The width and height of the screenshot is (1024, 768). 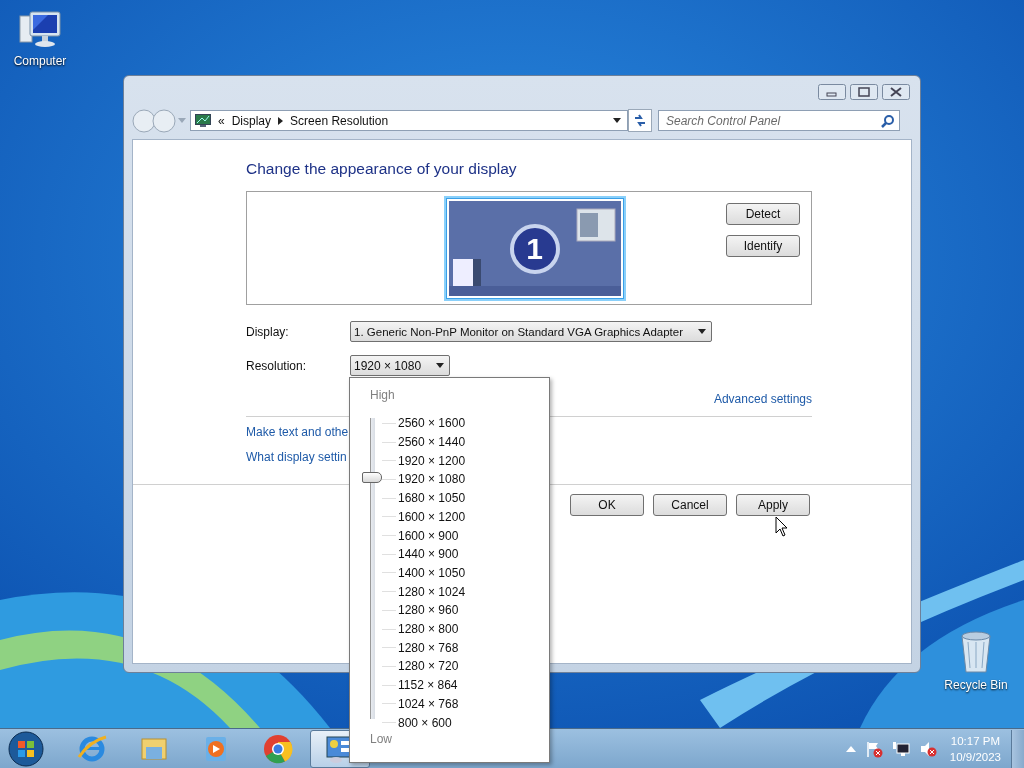 I want to click on dialog-button: OK, so click(x=607, y=505).